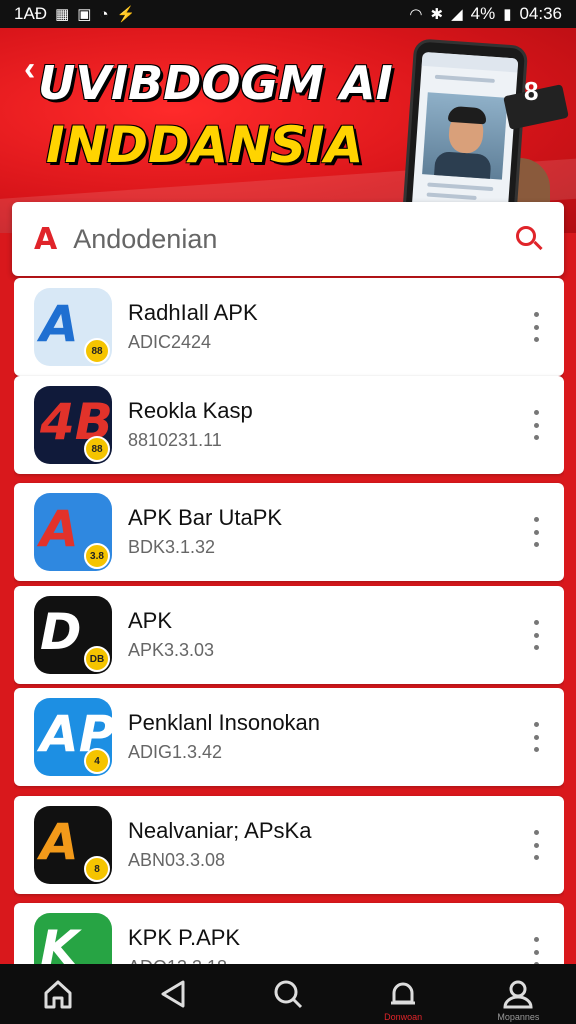  I want to click on status-left: 1AÐ ▦ ▣ ◔ ⚡, so click(74, 14).